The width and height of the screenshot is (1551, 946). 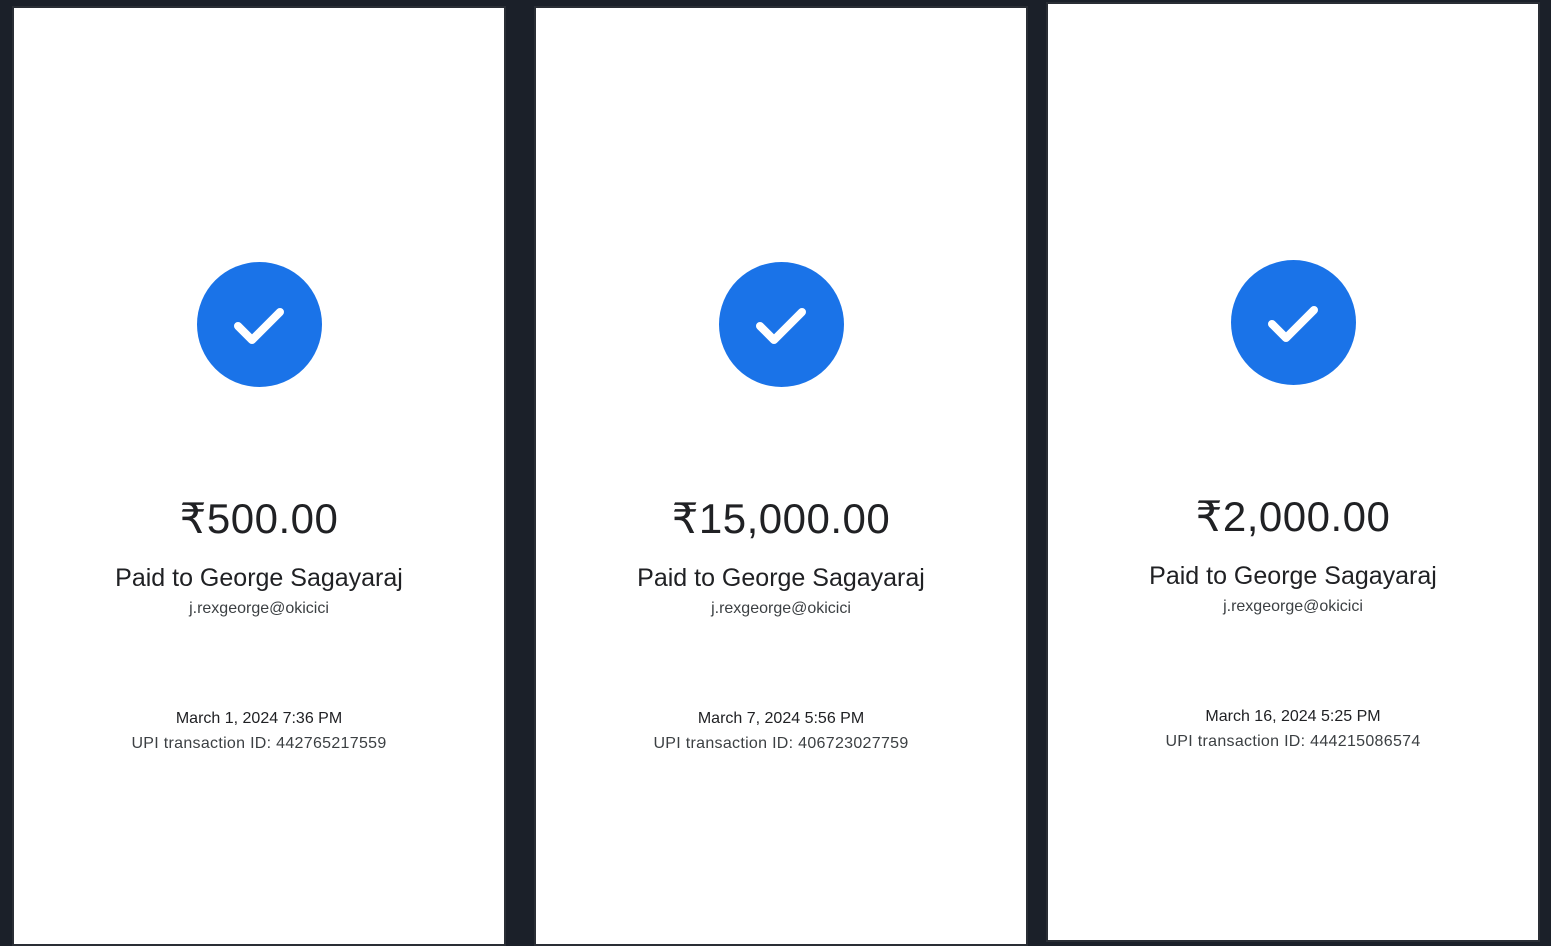 I want to click on payment-amount: ₹15,000.00, so click(x=781, y=518).